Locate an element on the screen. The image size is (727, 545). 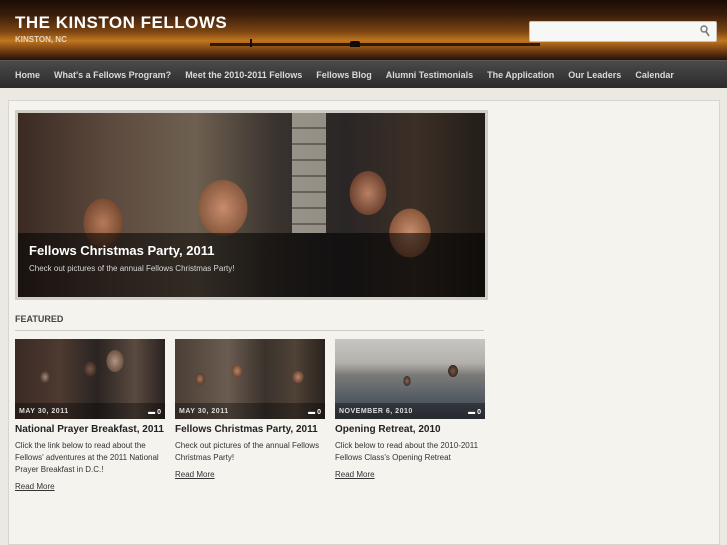
card-thumbnail: NOVEMBER 6, 2010 ▬ 0 is located at coordinates (410, 379).